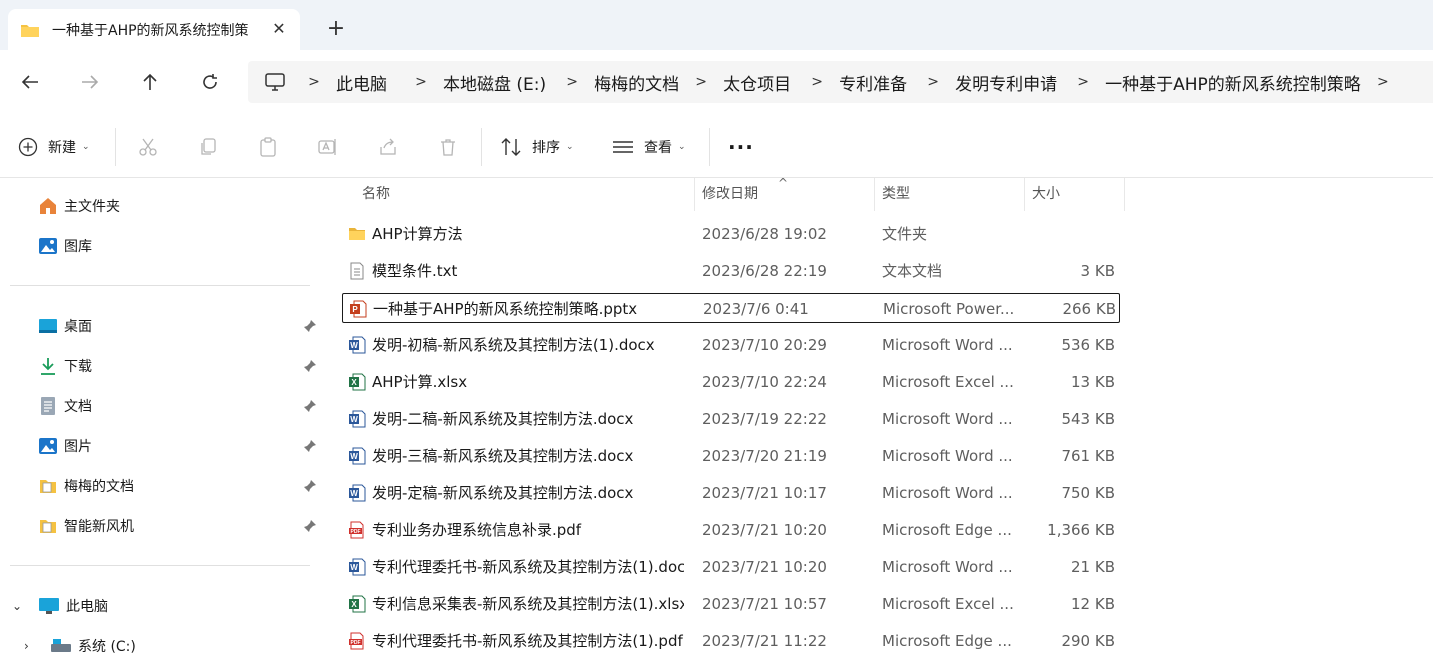  Describe the element at coordinates (54, 147) in the screenshot. I see `new-button: 新建 ⌄` at that location.